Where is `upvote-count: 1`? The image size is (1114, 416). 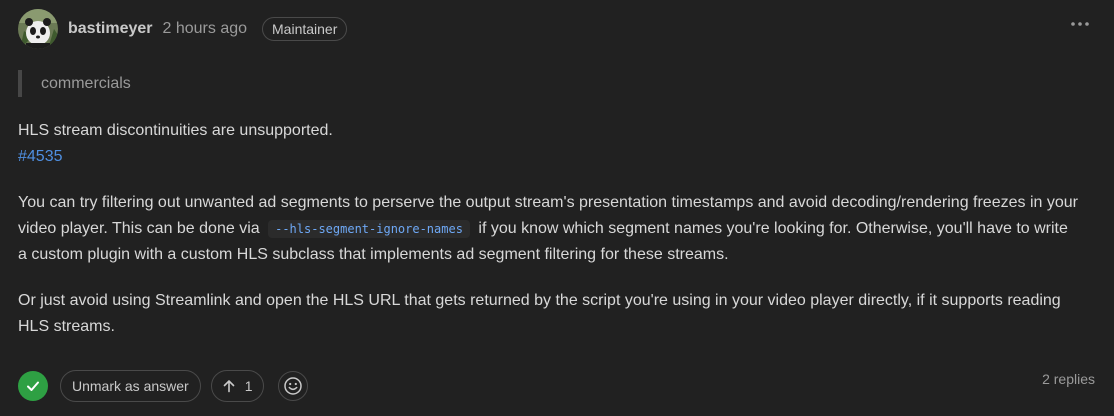
upvote-count: 1 is located at coordinates (248, 386).